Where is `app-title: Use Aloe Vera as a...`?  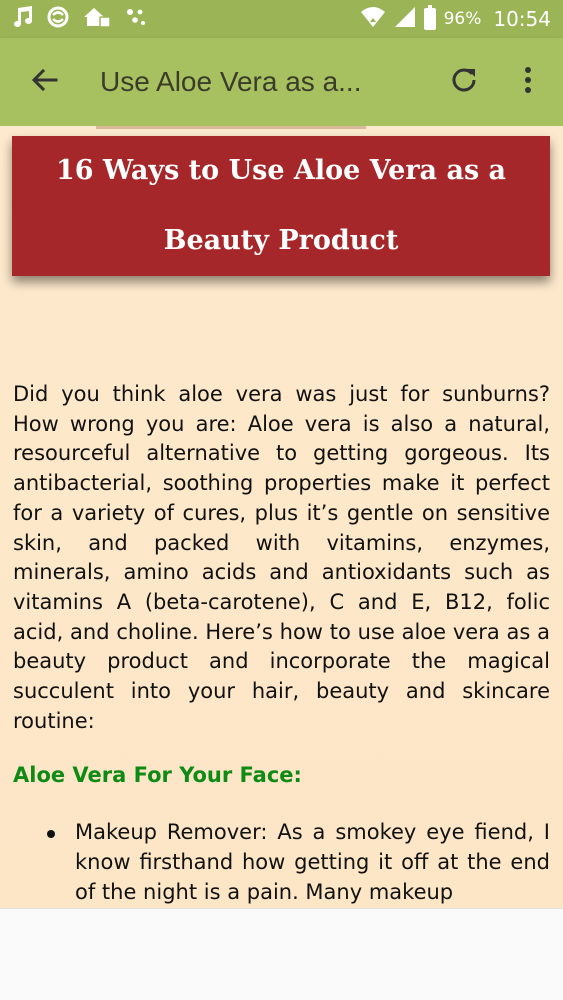
app-title: Use Aloe Vera as a... is located at coordinates (231, 81).